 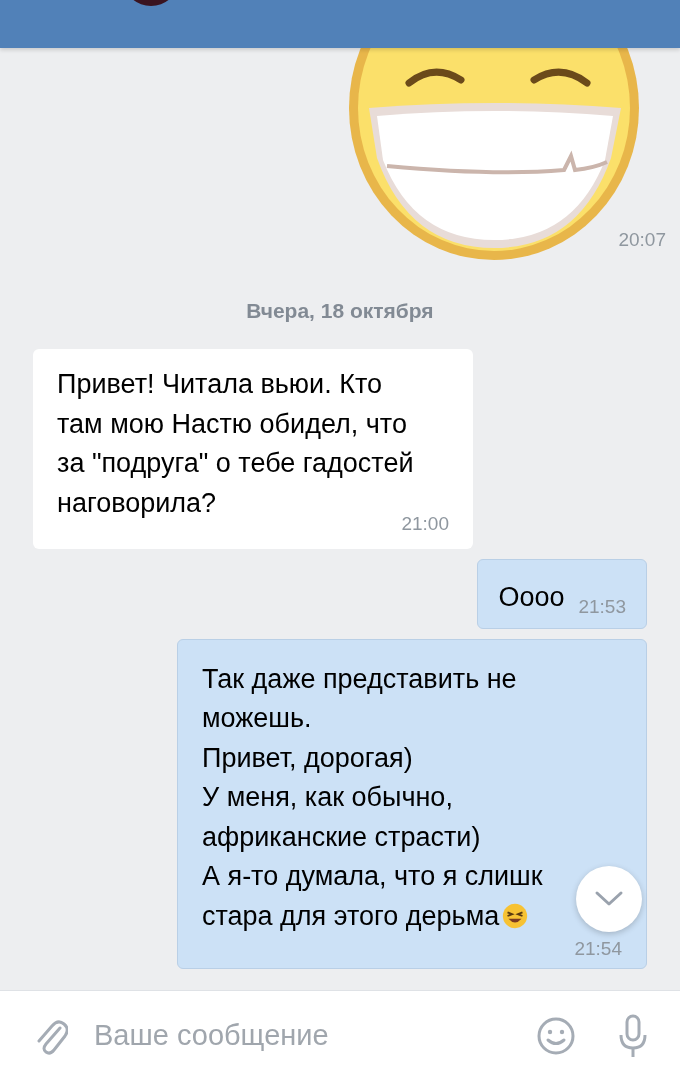 What do you see at coordinates (359, 679) in the screenshot?
I see `message-text: Так даже представить не` at bounding box center [359, 679].